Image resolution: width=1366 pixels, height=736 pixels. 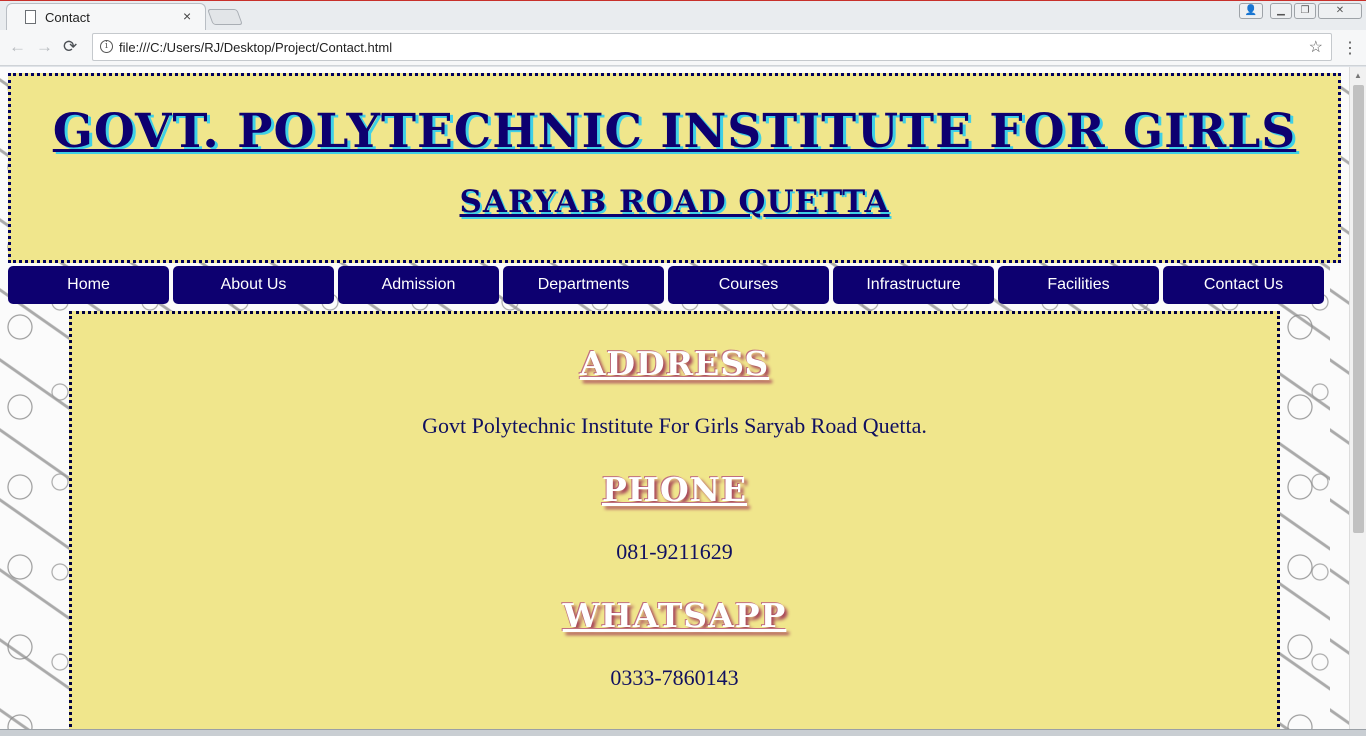 What do you see at coordinates (88, 285) in the screenshot?
I see `nav-home: Home` at bounding box center [88, 285].